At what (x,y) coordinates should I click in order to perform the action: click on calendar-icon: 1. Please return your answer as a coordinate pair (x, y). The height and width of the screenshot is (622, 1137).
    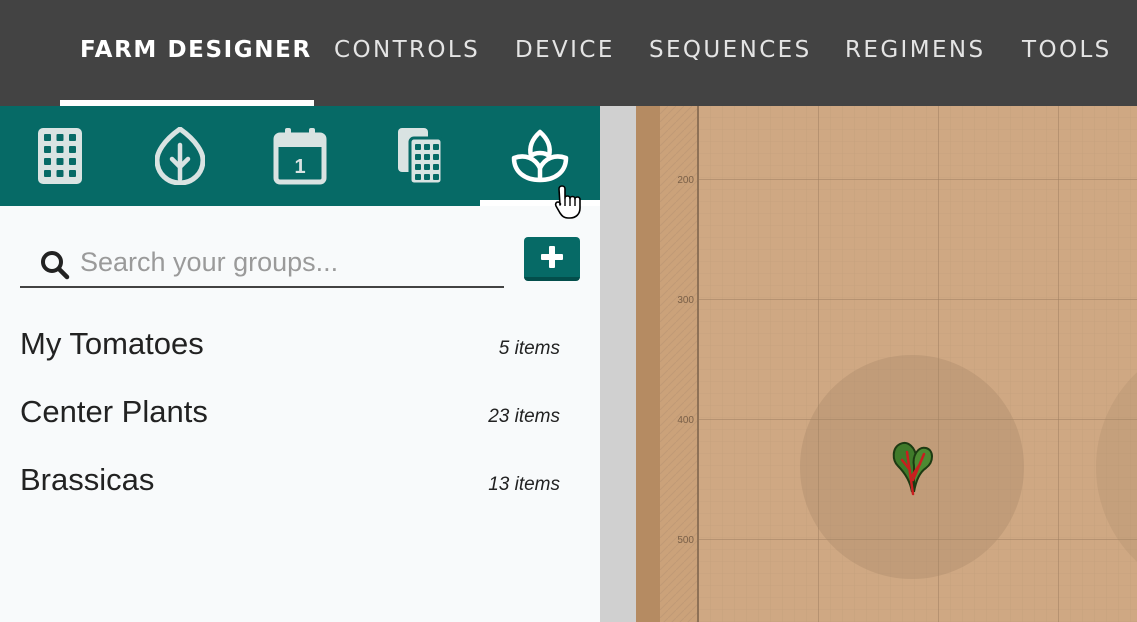
    Looking at the image, I should click on (300, 156).